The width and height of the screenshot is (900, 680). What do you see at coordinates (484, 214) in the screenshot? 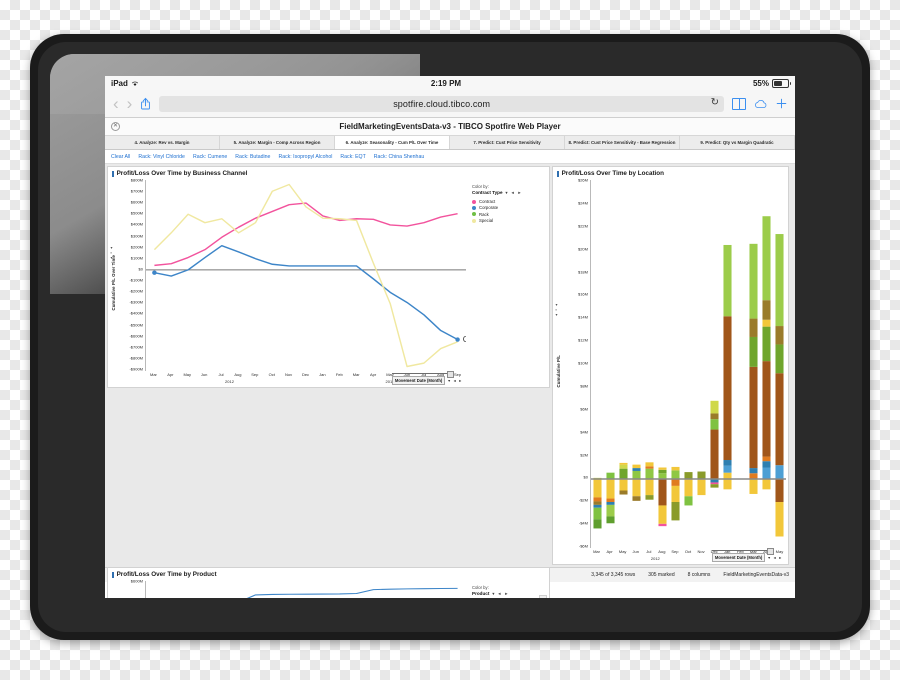
I see `legend-item-label: Rack` at bounding box center [484, 214].